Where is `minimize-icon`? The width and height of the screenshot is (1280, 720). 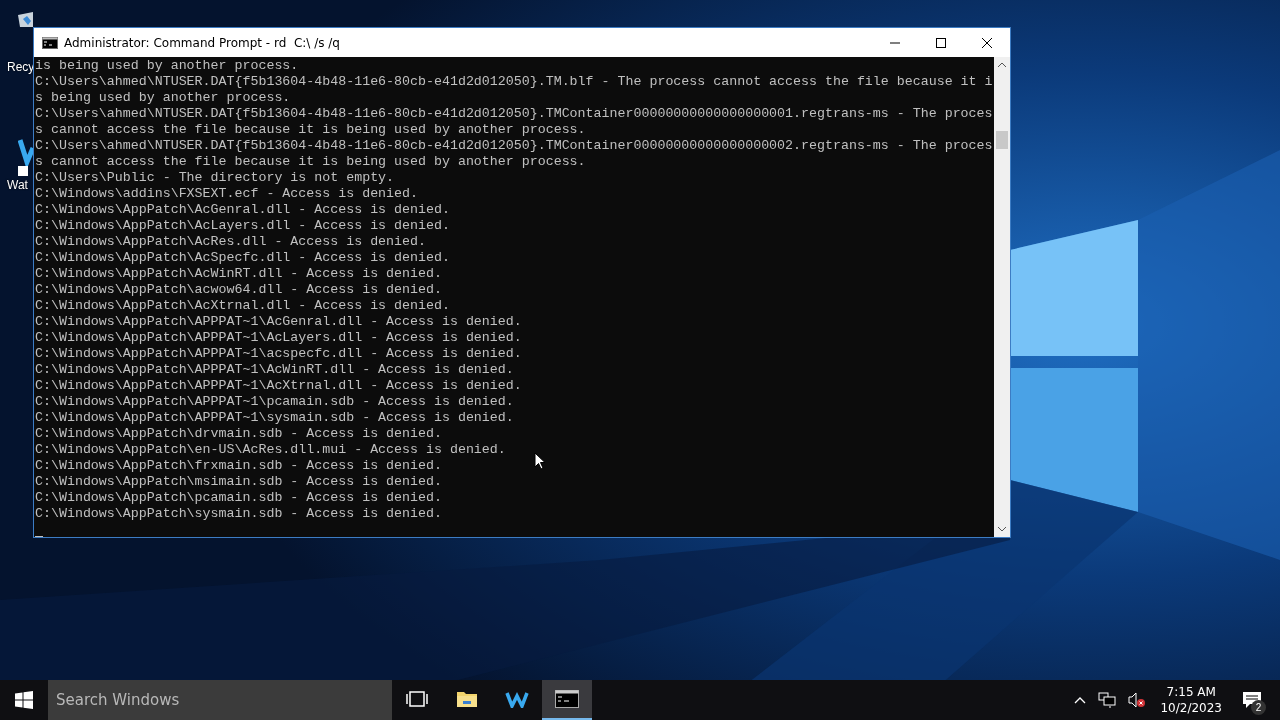
minimize-icon is located at coordinates (895, 42).